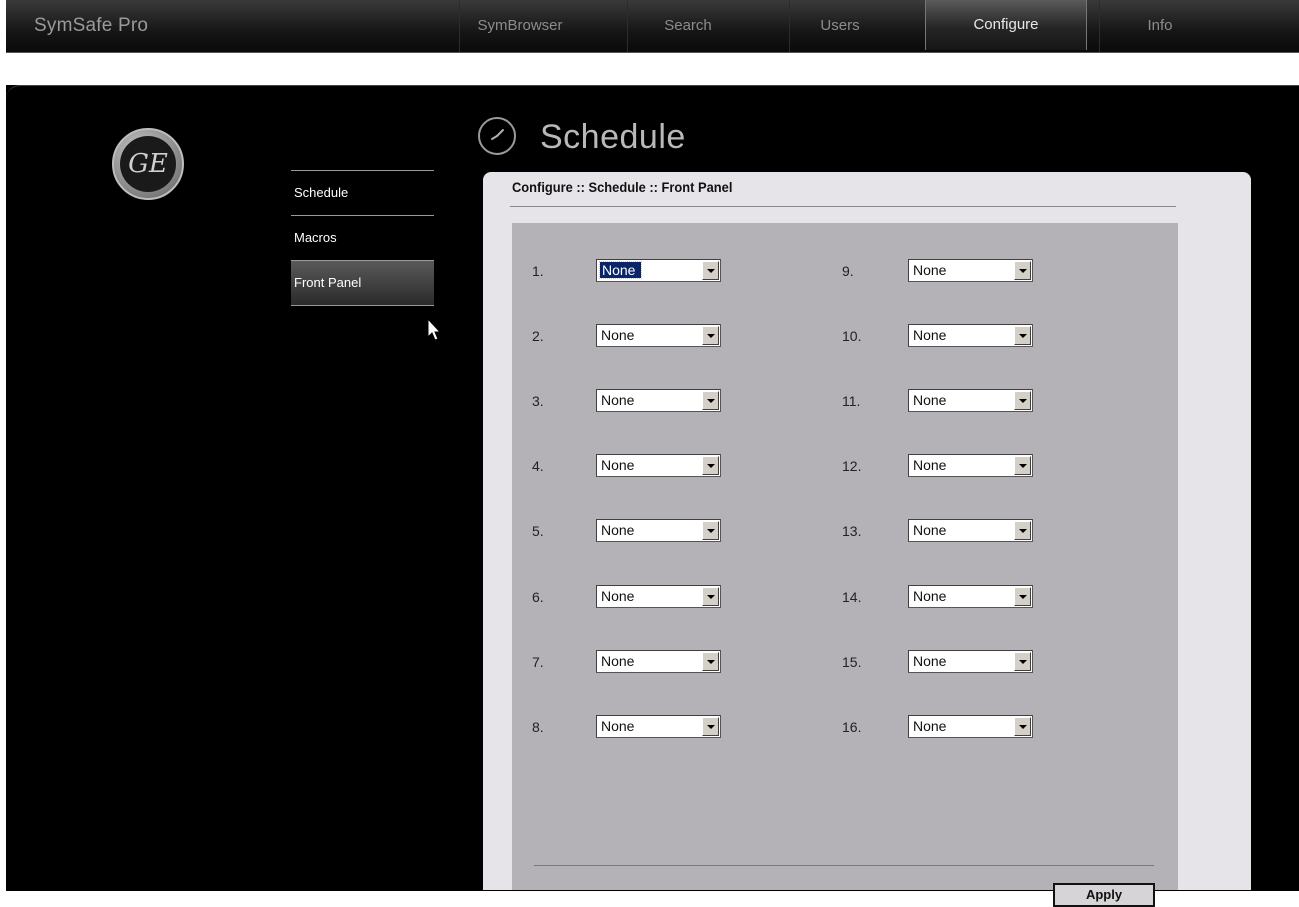 This screenshot has height=907, width=1299. Describe the element at coordinates (852, 531) in the screenshot. I see `slot-label-13: 13.` at that location.